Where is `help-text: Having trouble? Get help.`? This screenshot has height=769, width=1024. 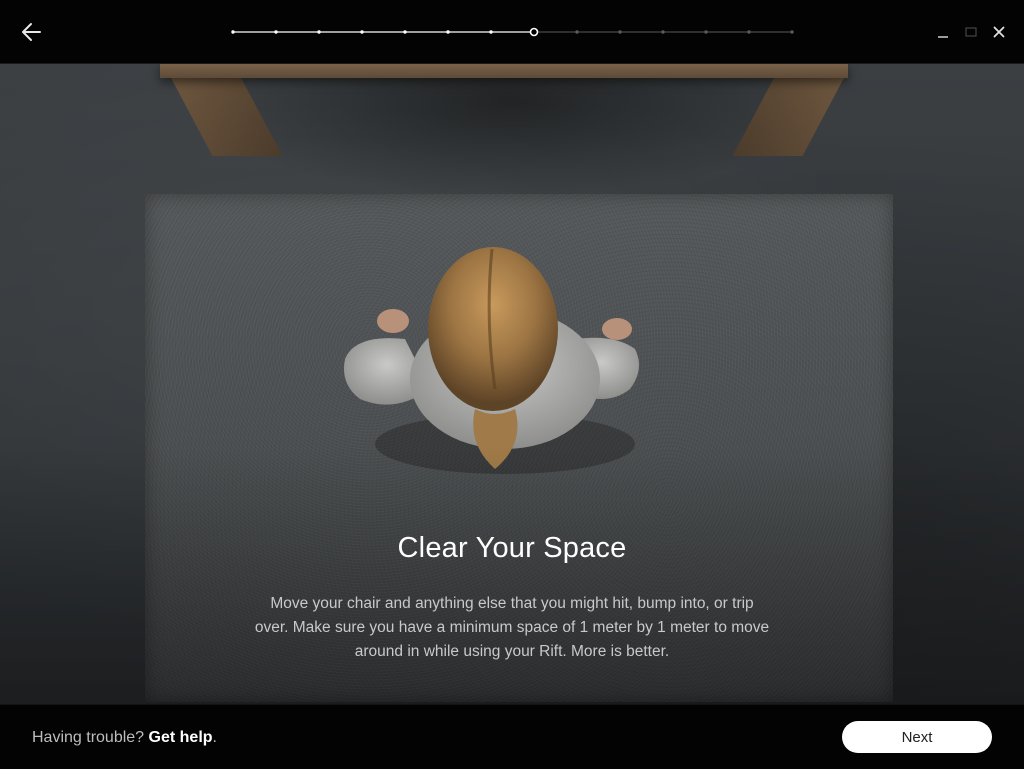 help-text: Having trouble? Get help. is located at coordinates (124, 738).